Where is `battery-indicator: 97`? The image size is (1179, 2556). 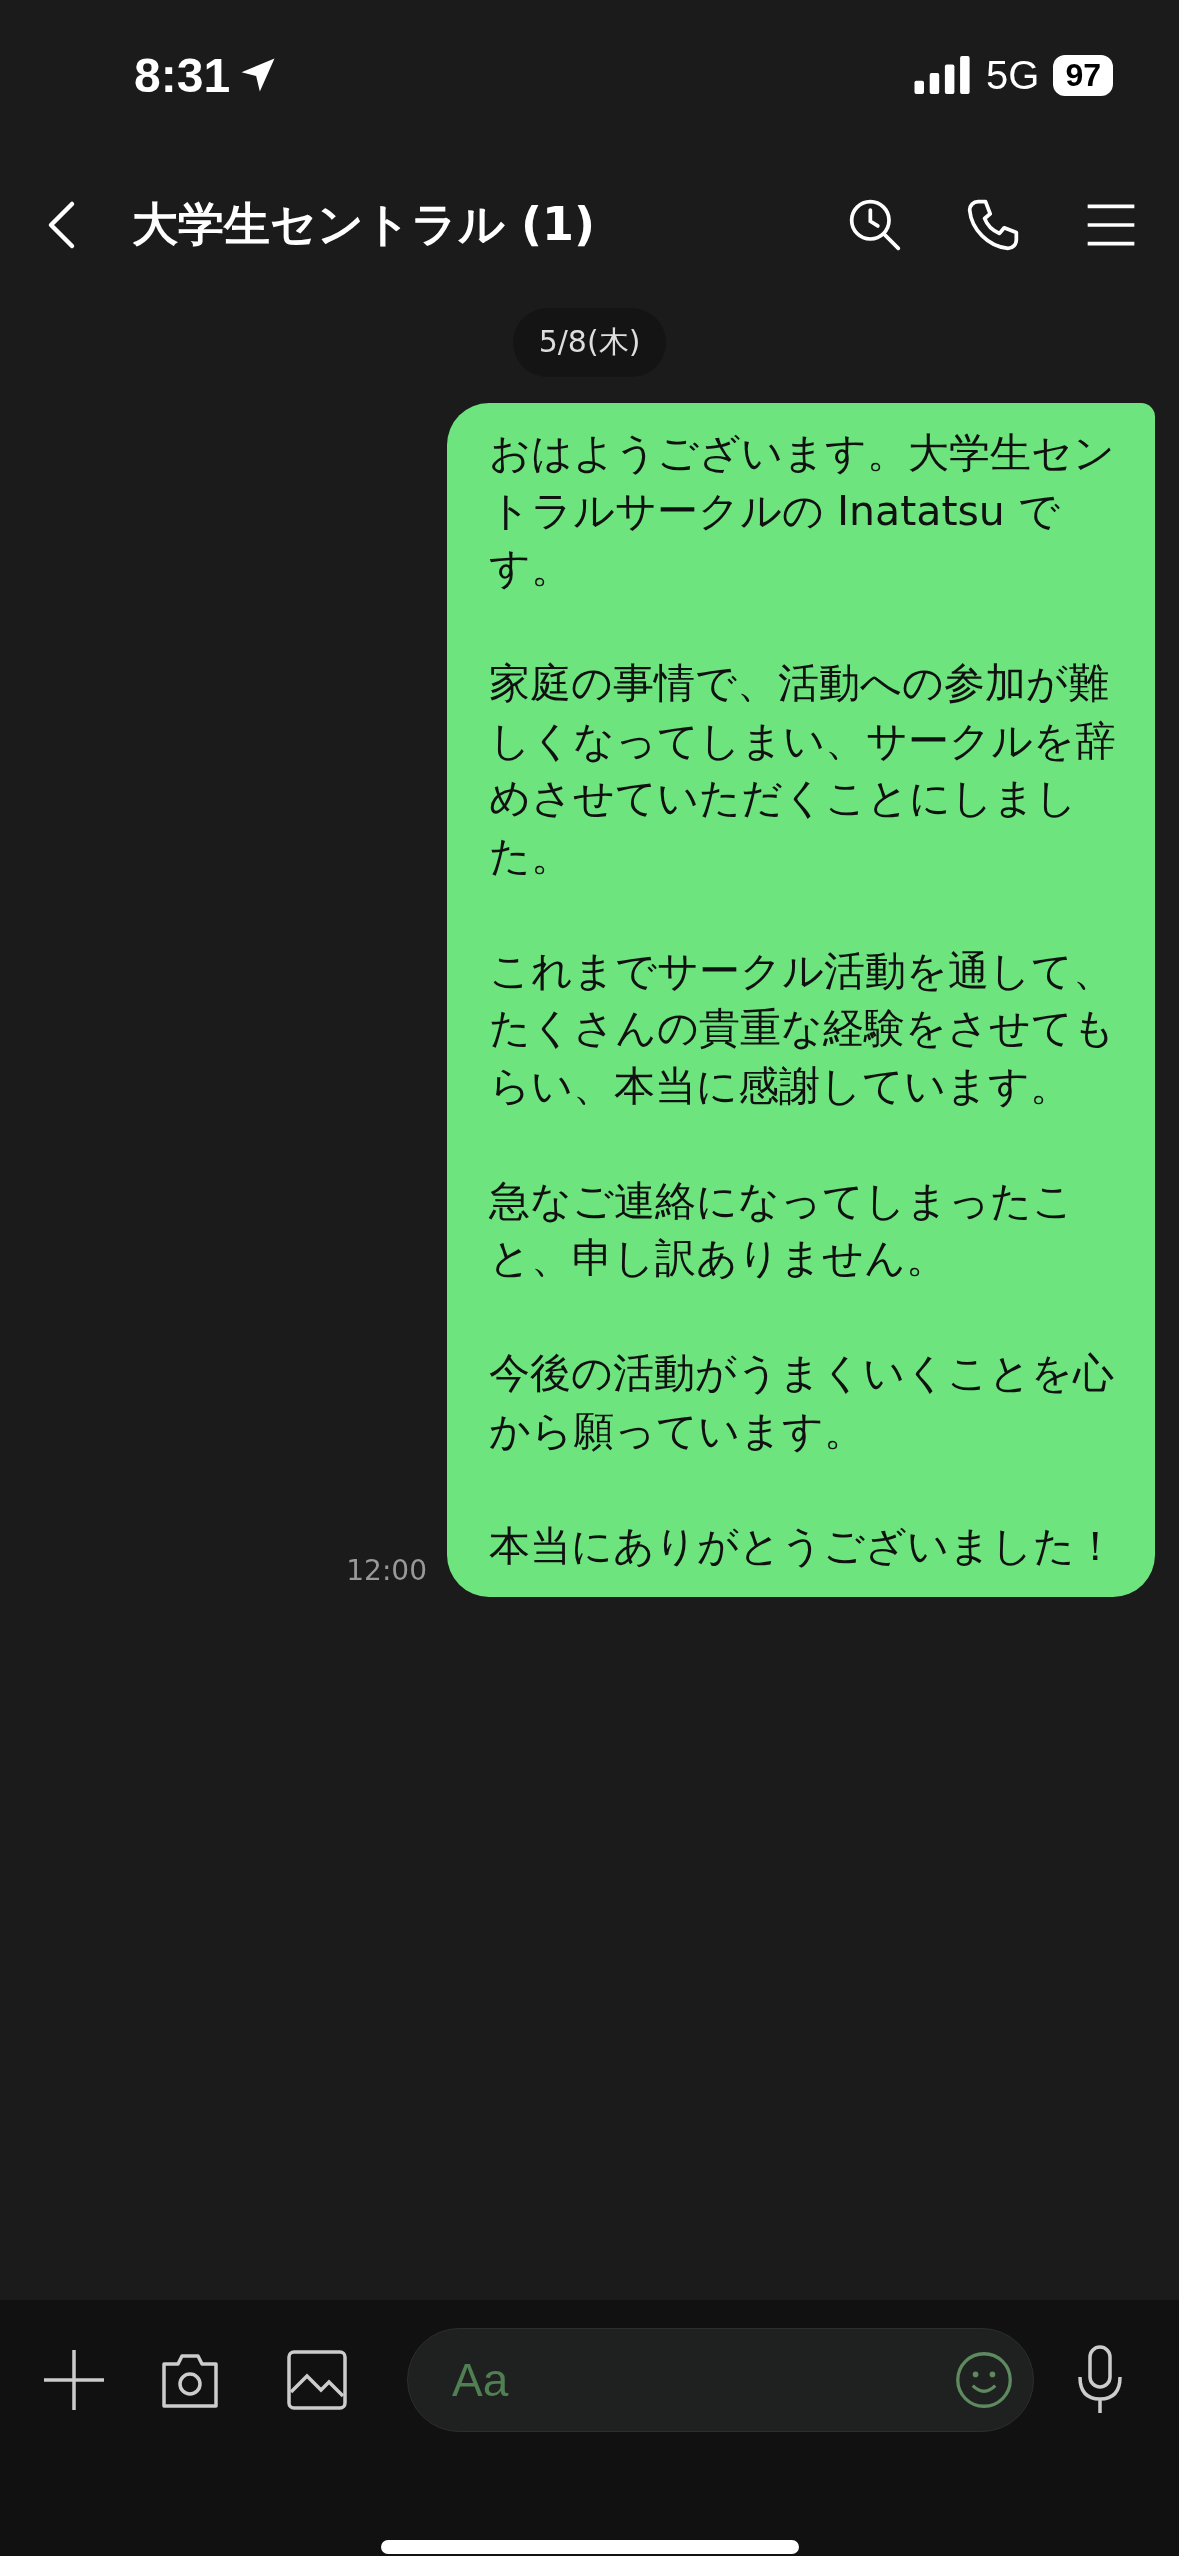
battery-indicator: 97 is located at coordinates (1083, 75).